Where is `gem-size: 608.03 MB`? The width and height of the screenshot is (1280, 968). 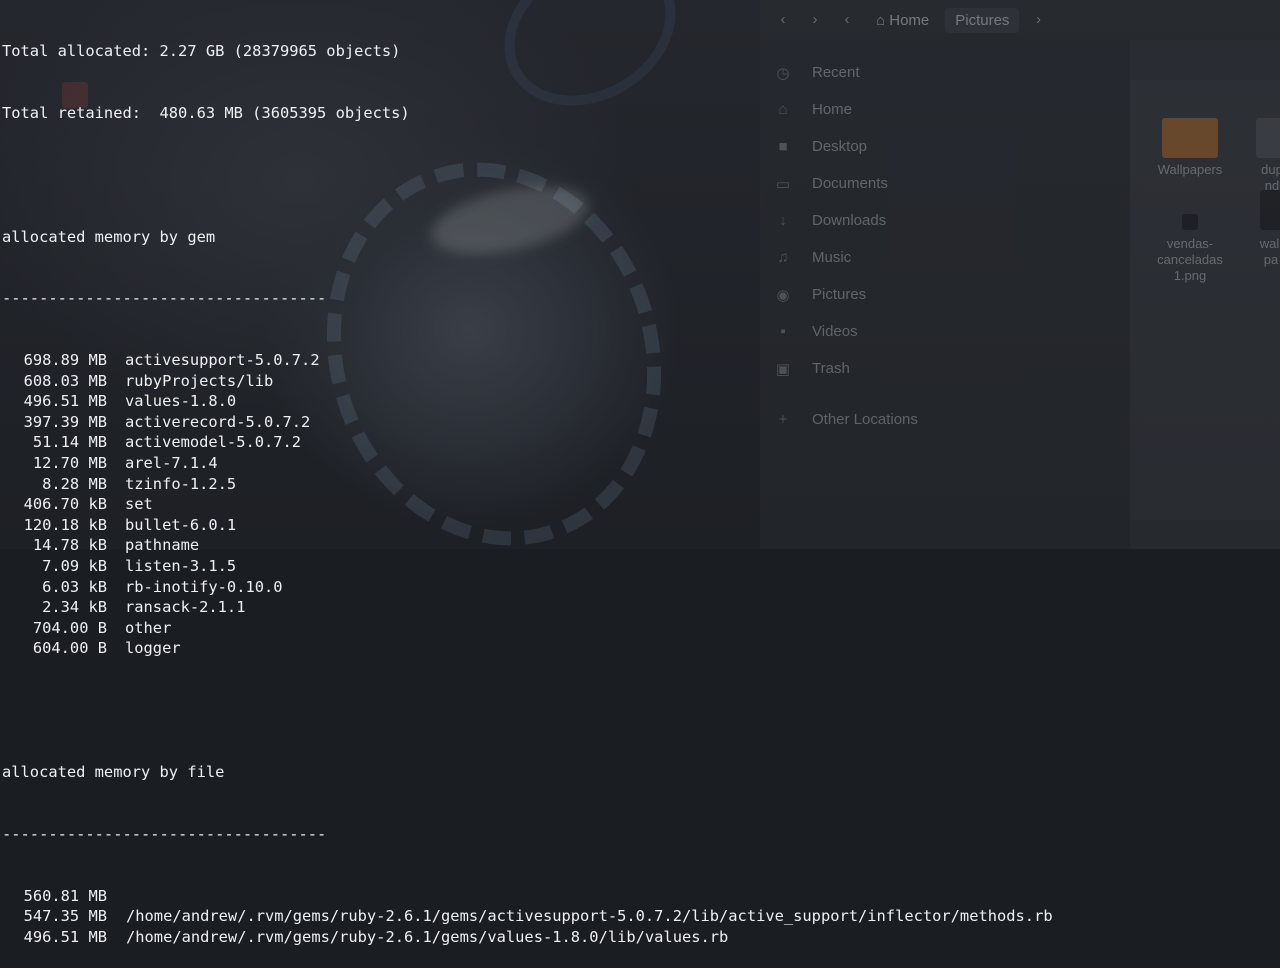 gem-size: 608.03 MB is located at coordinates (65, 380).